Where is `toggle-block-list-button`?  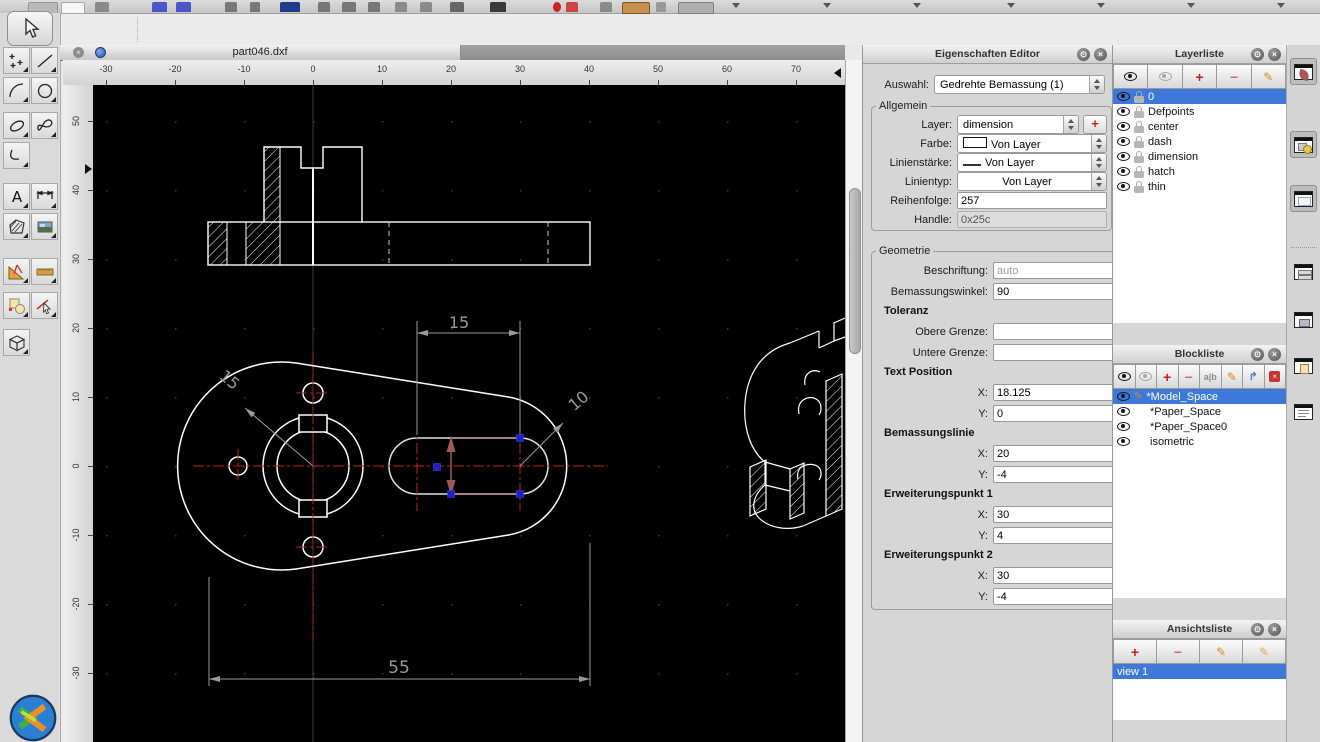
toggle-block-list-button is located at coordinates (1303, 198).